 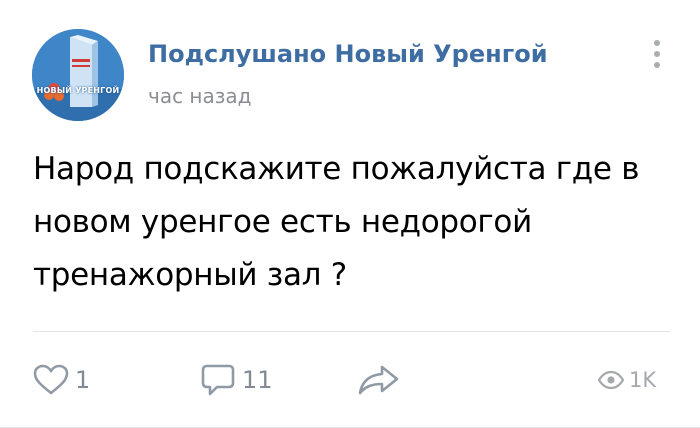 I want to click on like-button: 1, so click(x=61, y=380).